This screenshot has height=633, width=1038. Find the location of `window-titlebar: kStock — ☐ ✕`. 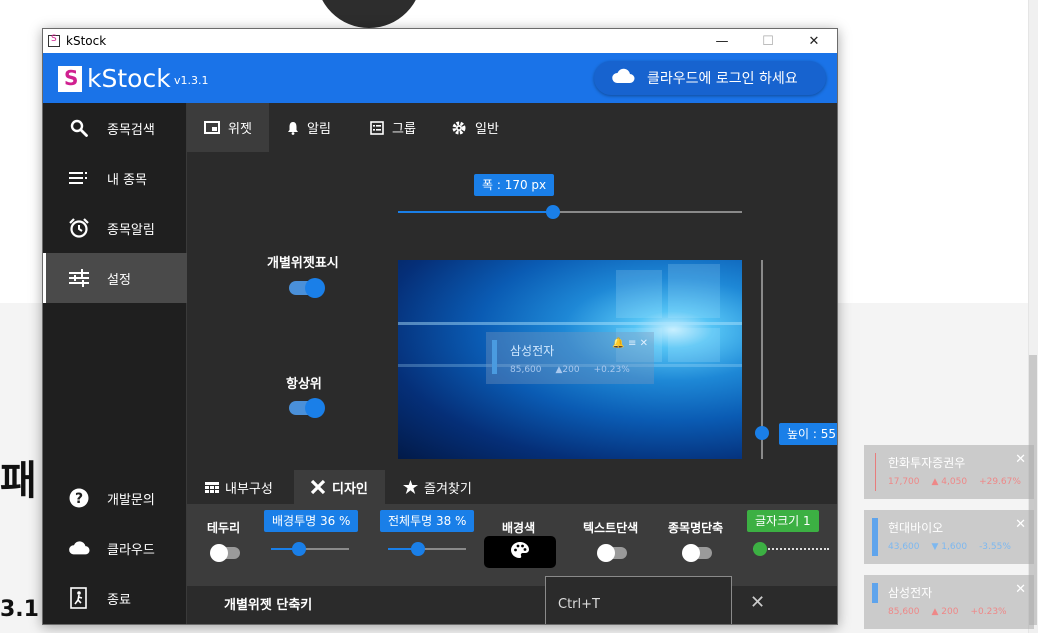

window-titlebar: kStock — ☐ ✕ is located at coordinates (440, 41).